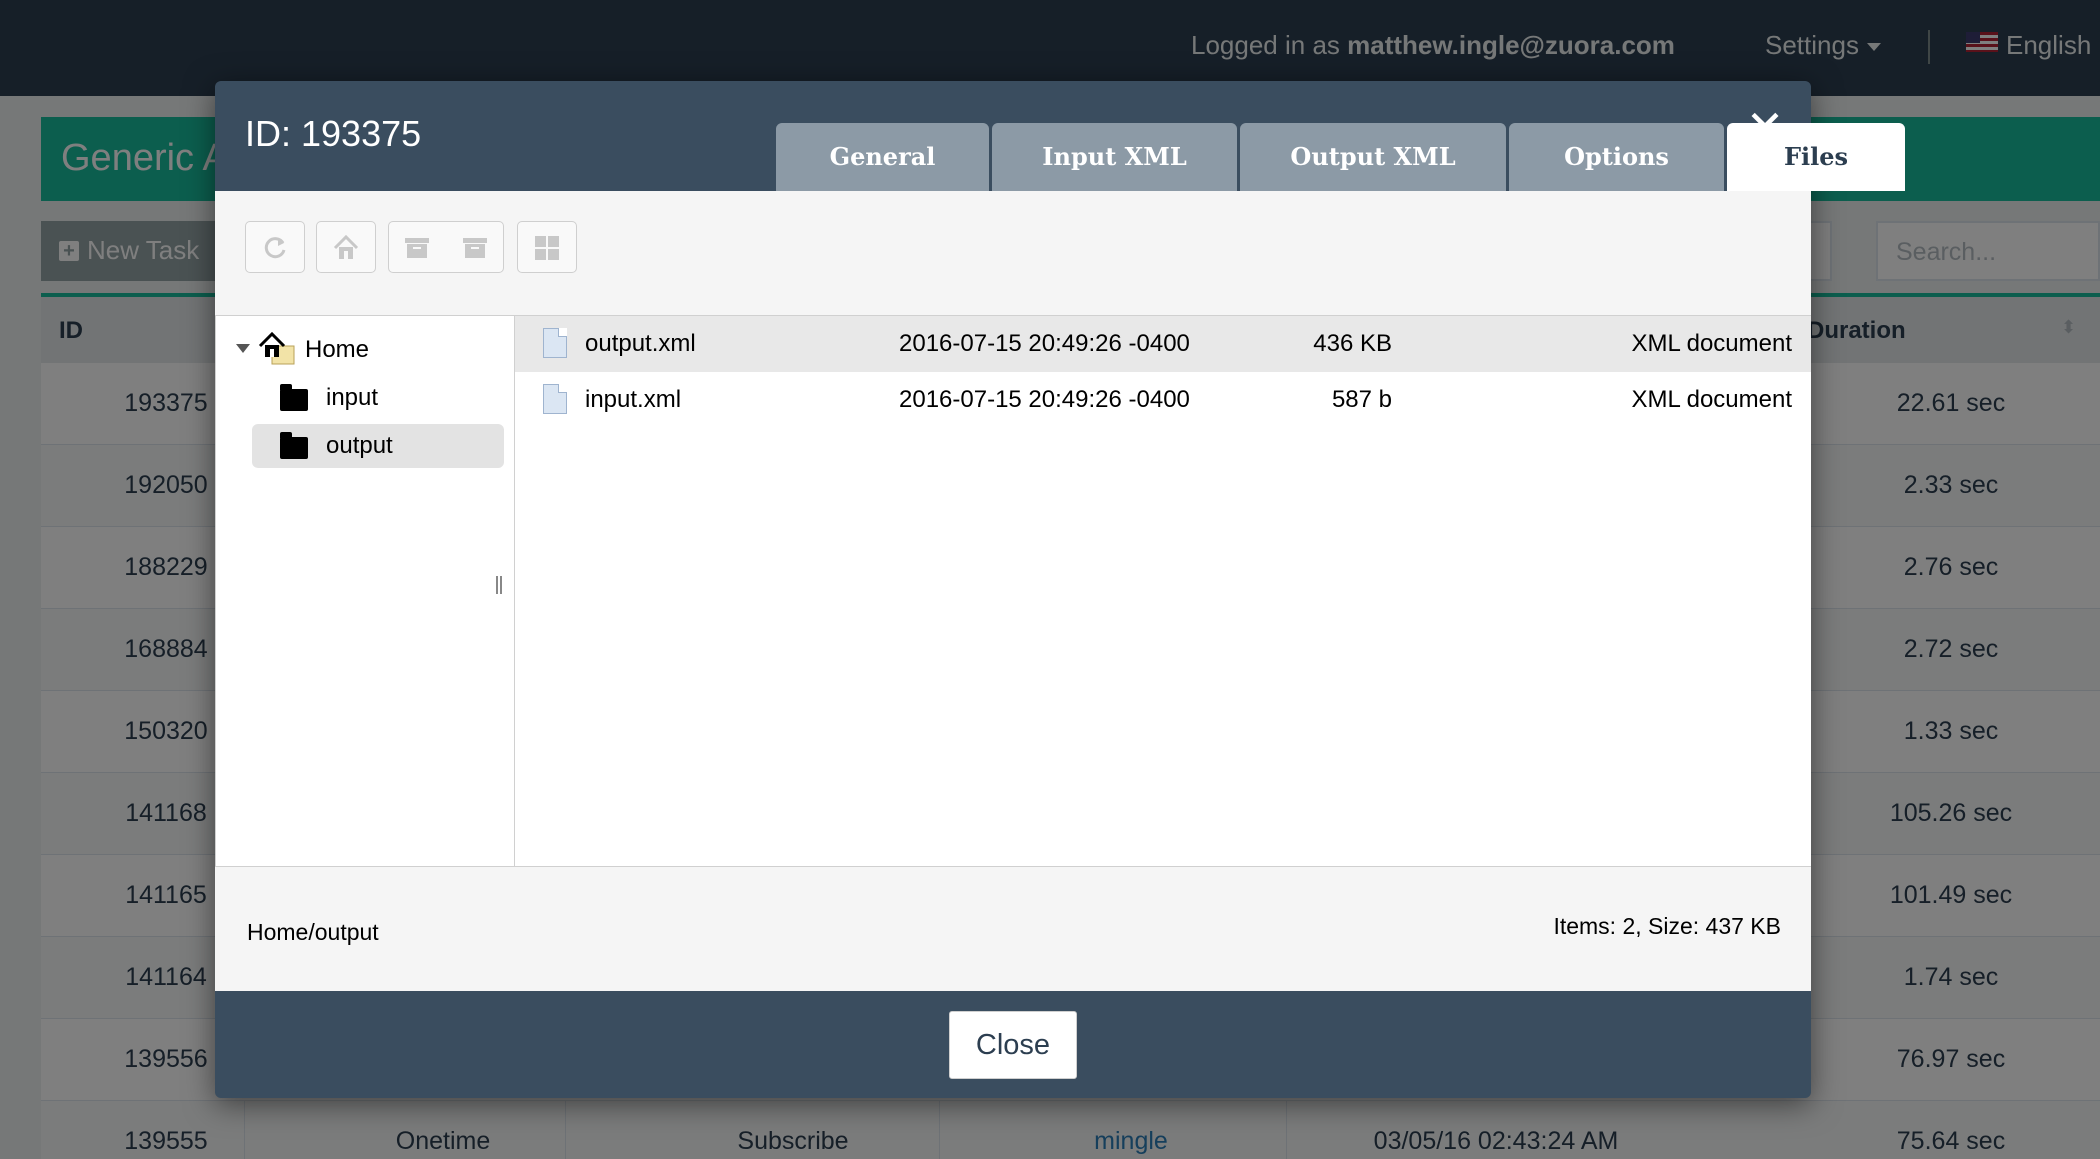 The image size is (2100, 1159). Describe the element at coordinates (1114, 157) in the screenshot. I see `tab-input-xml: Input XML` at that location.